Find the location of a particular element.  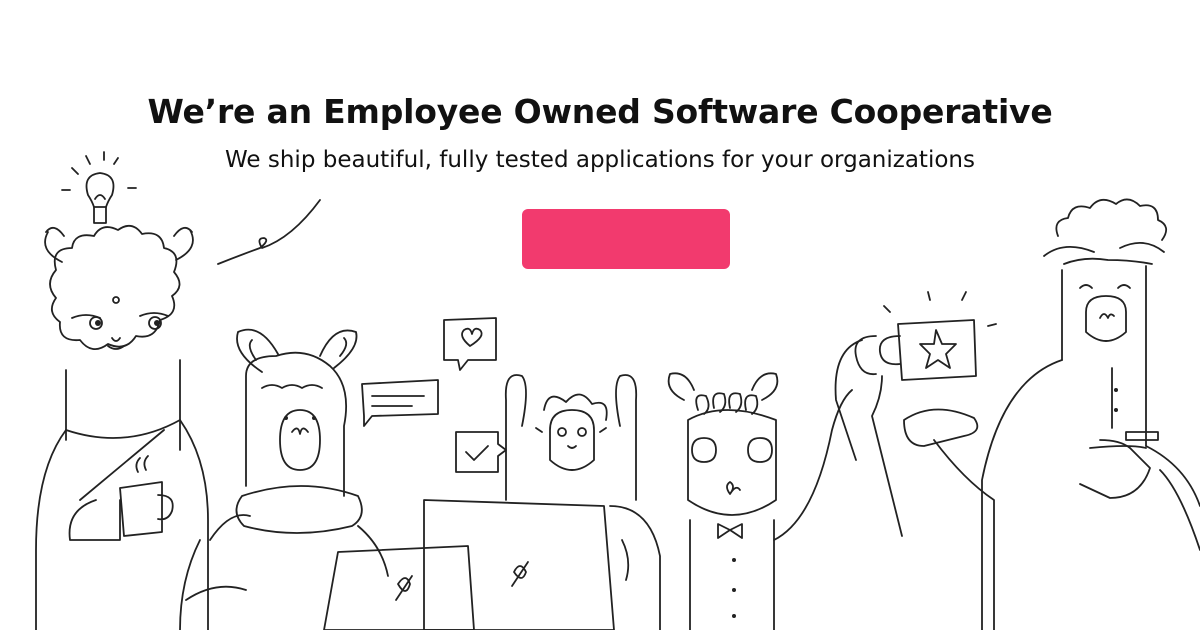

speech-bubble-icon is located at coordinates (400, 403).